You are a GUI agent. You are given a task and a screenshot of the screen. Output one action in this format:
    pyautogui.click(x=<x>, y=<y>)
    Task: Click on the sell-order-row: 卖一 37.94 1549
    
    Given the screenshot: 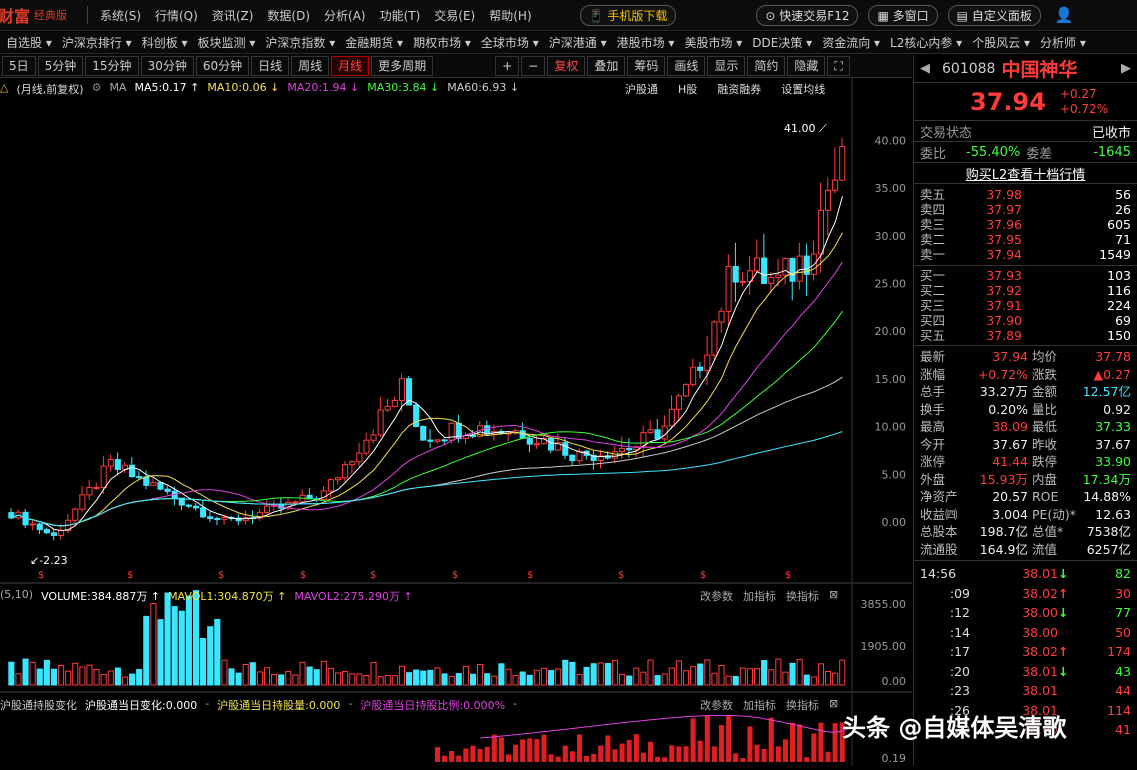 What is the action you would take?
    pyautogui.click(x=1025, y=254)
    